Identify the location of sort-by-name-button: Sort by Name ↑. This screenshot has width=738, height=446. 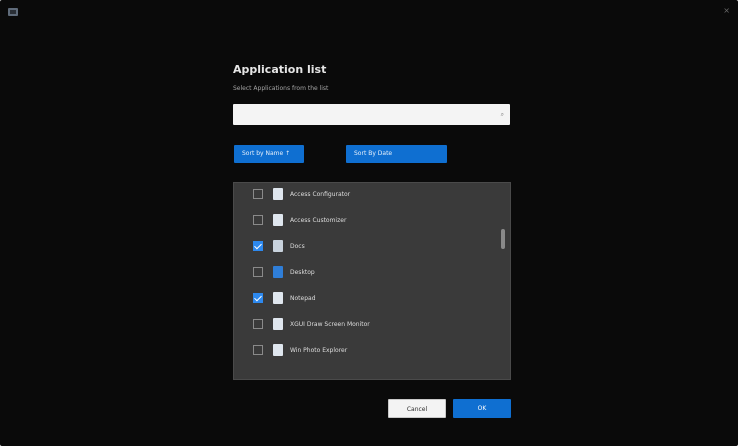
(269, 154).